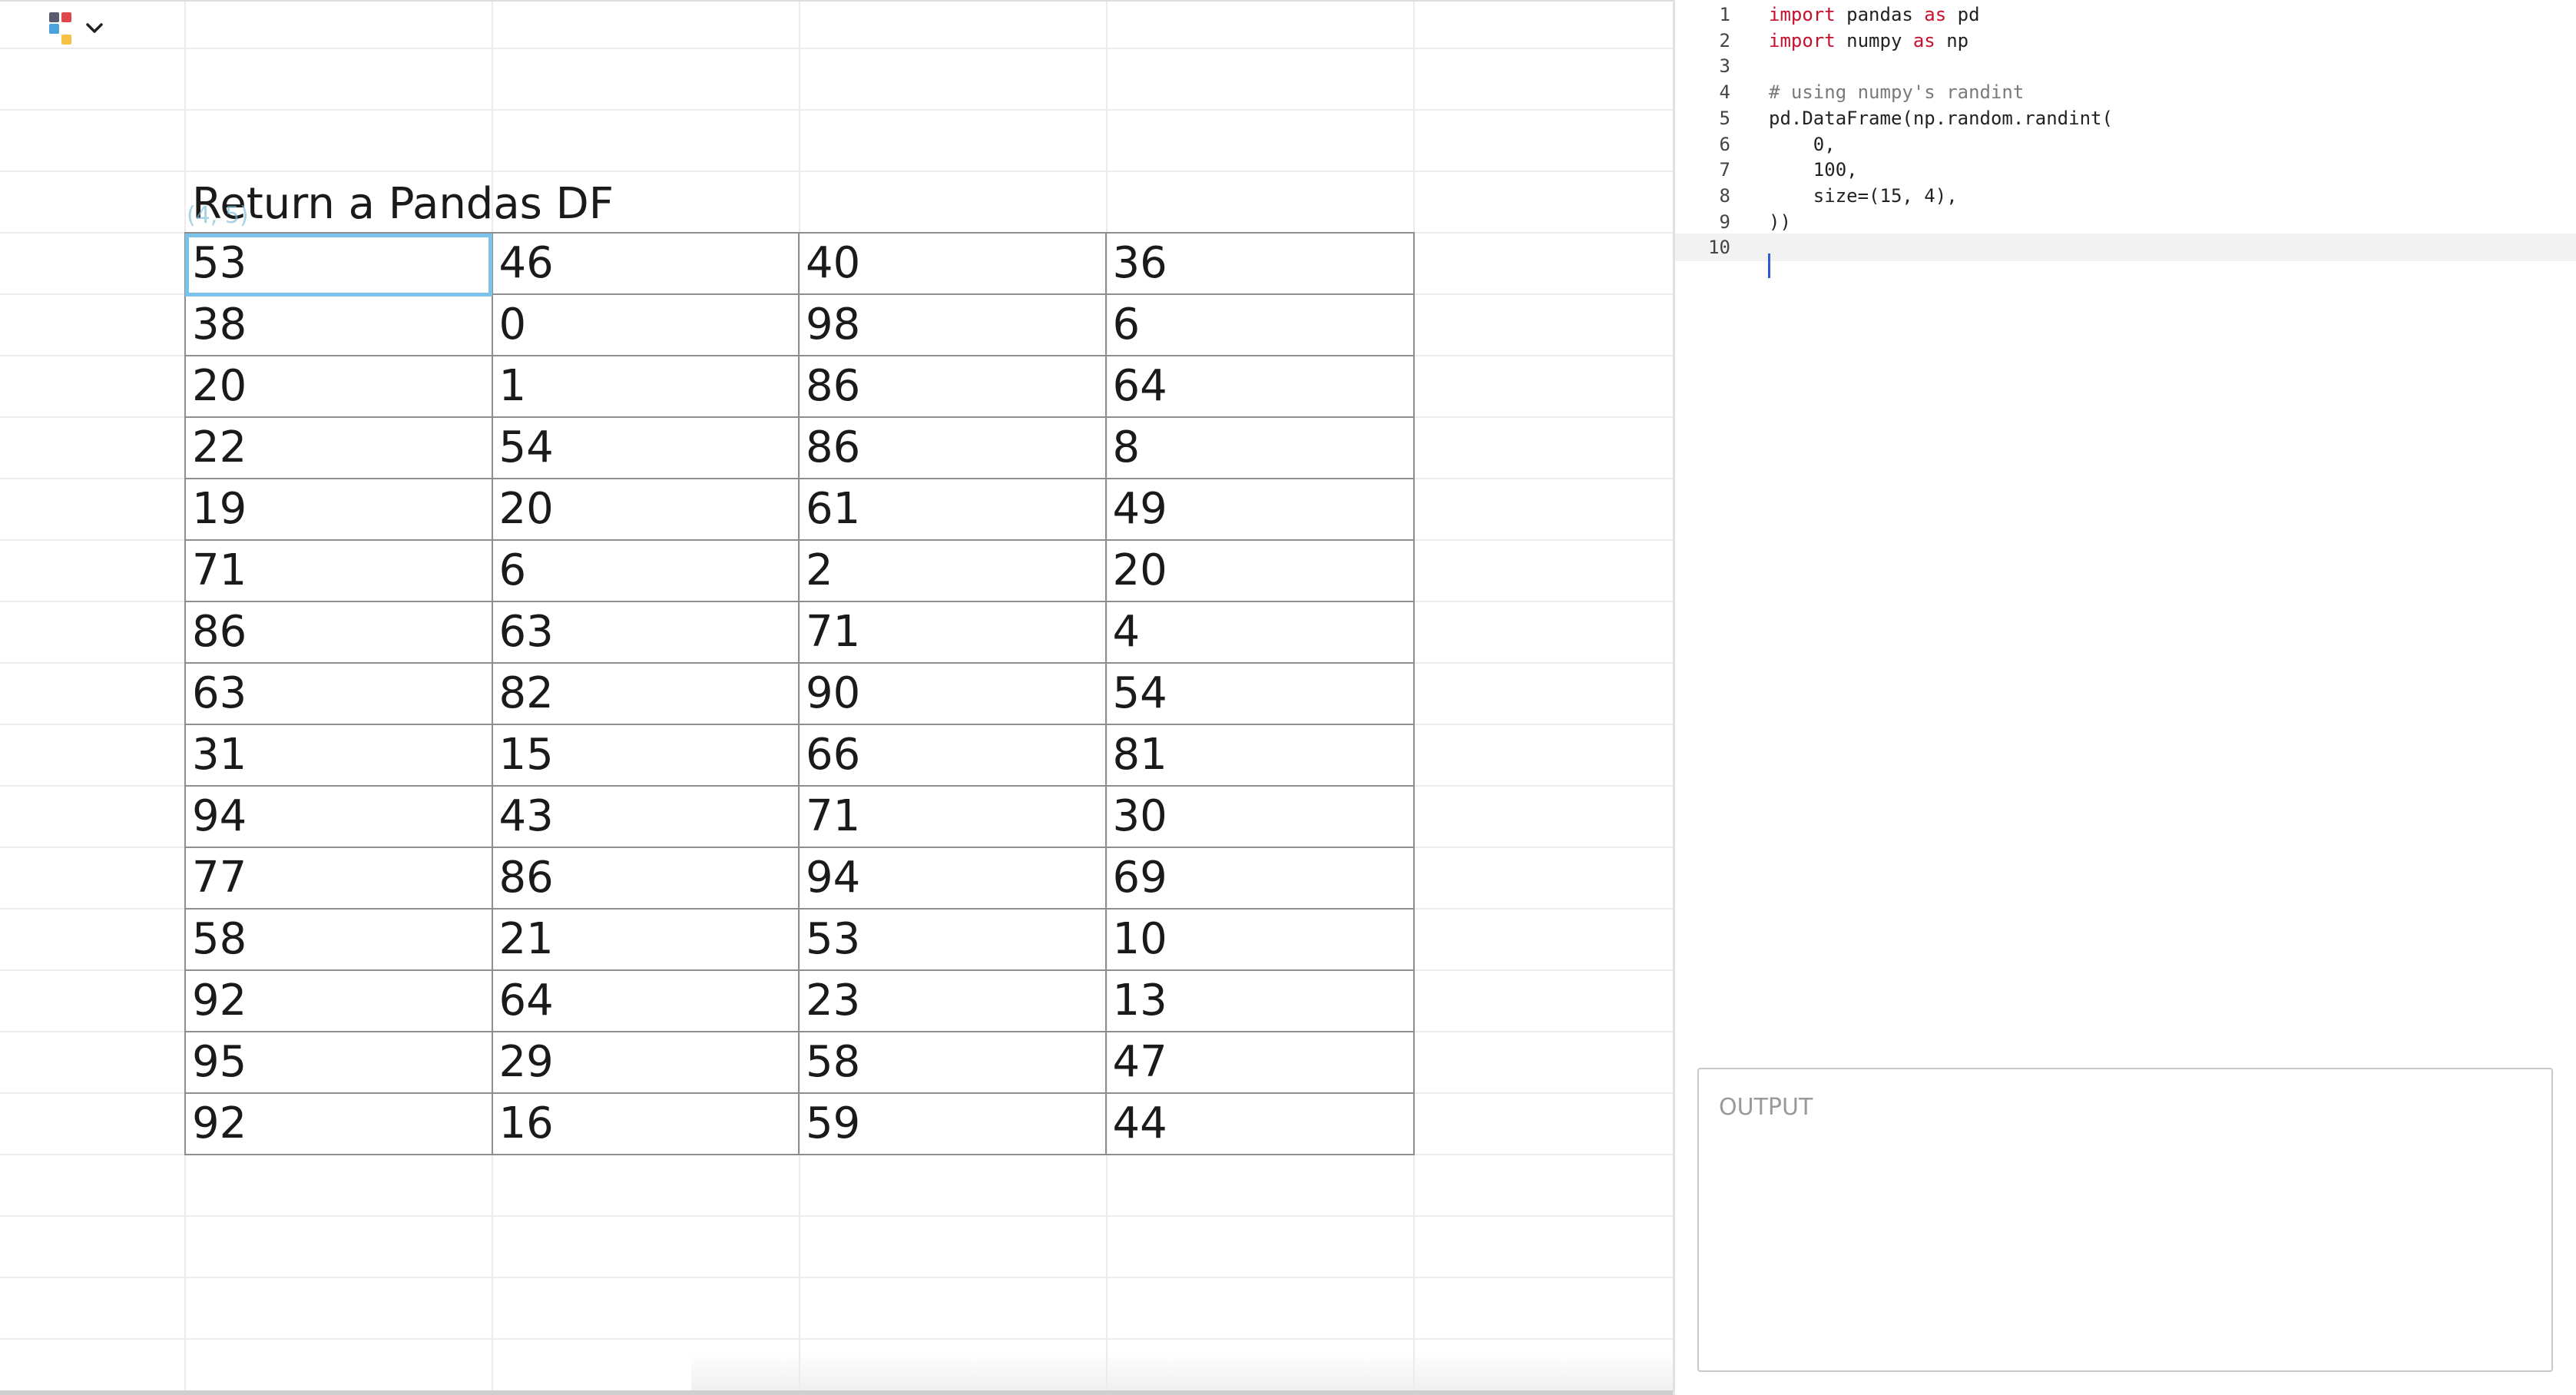  What do you see at coordinates (2125, 118) in the screenshot?
I see `code-line: 5 pd.DataFrame(np.random.randint(` at bounding box center [2125, 118].